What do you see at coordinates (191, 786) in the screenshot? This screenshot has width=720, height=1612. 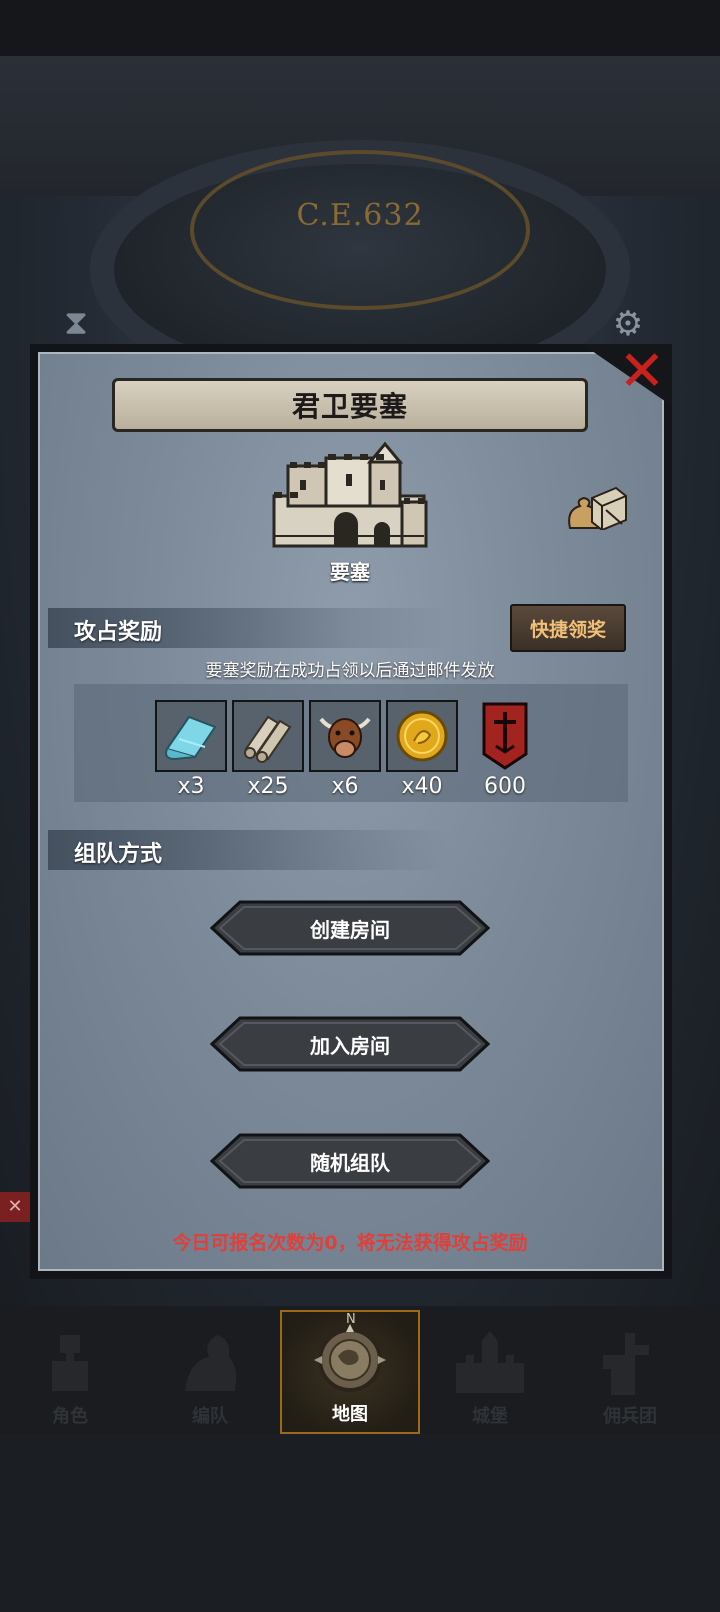 I see `reward-count: x3` at bounding box center [191, 786].